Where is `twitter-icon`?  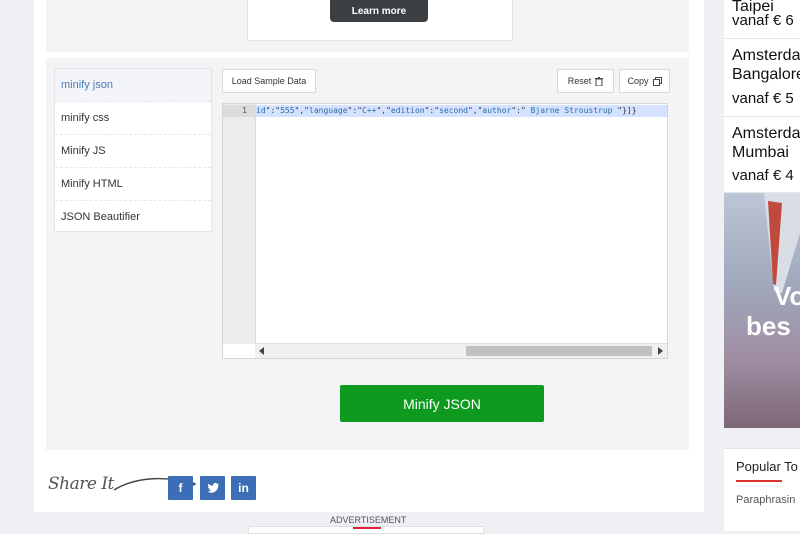 twitter-icon is located at coordinates (212, 488).